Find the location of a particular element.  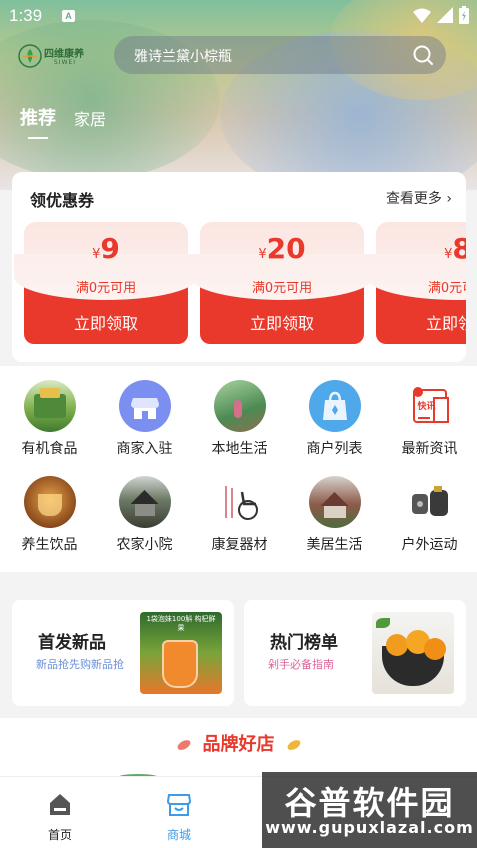

category-item: 康复器材 is located at coordinates (239, 515).